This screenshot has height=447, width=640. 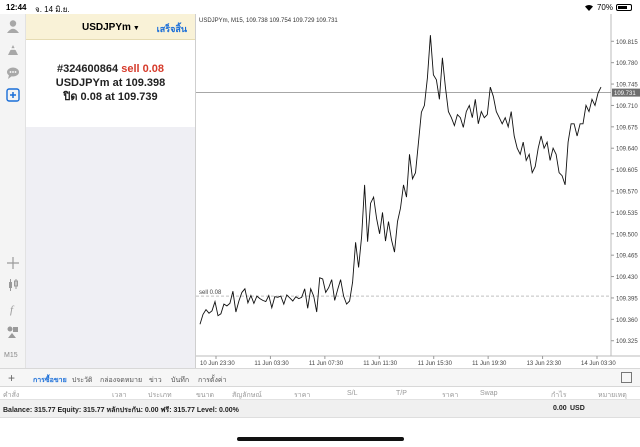 What do you see at coordinates (627, 193) in the screenshot?
I see `y-tick-label: 109.570` at bounding box center [627, 193].